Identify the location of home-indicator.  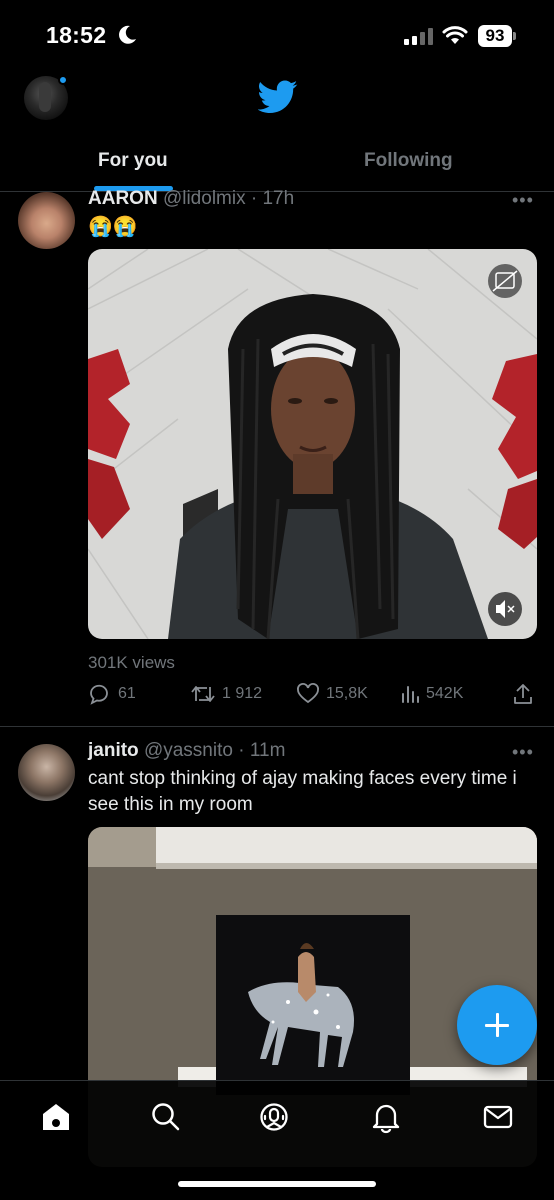
(277, 1184).